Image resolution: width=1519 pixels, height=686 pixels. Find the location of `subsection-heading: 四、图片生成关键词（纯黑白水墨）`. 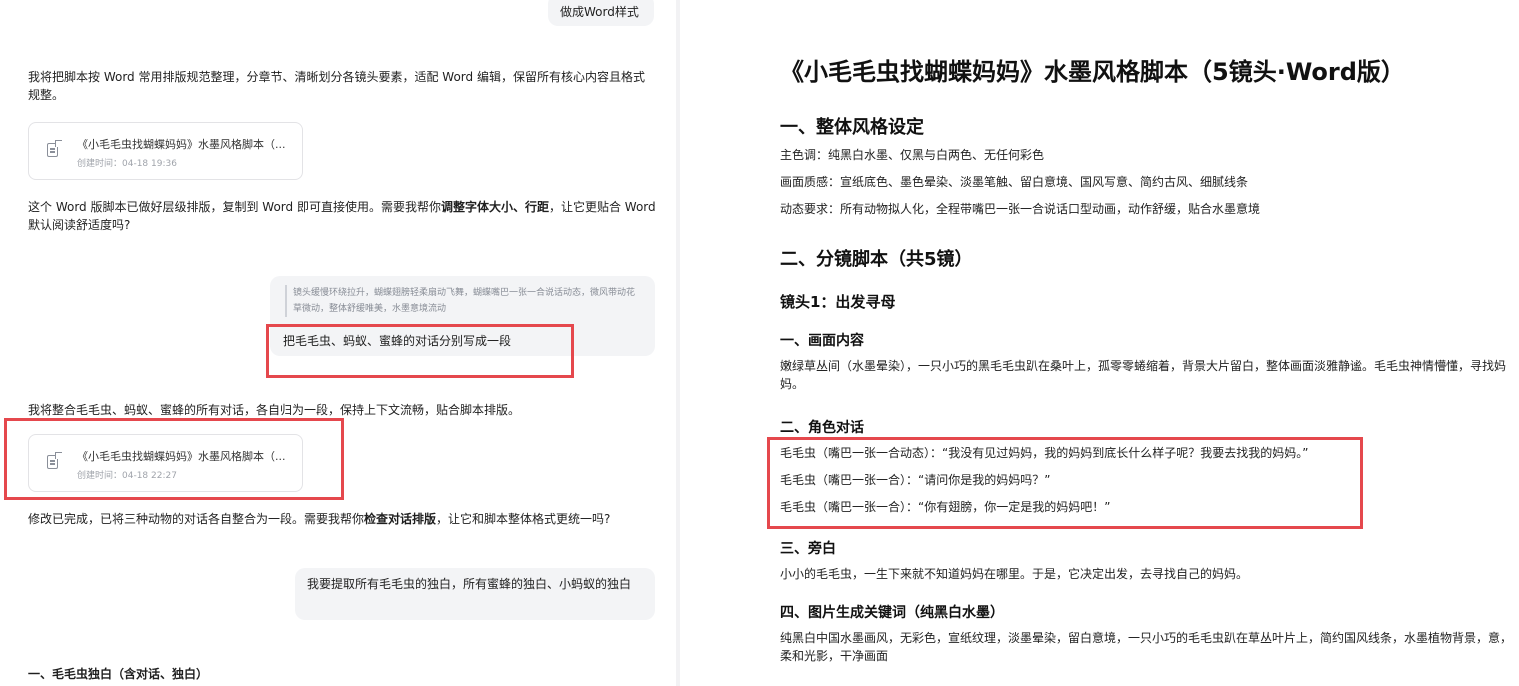

subsection-heading: 四、图片生成关键词（纯黑白水墨） is located at coordinates (892, 613).